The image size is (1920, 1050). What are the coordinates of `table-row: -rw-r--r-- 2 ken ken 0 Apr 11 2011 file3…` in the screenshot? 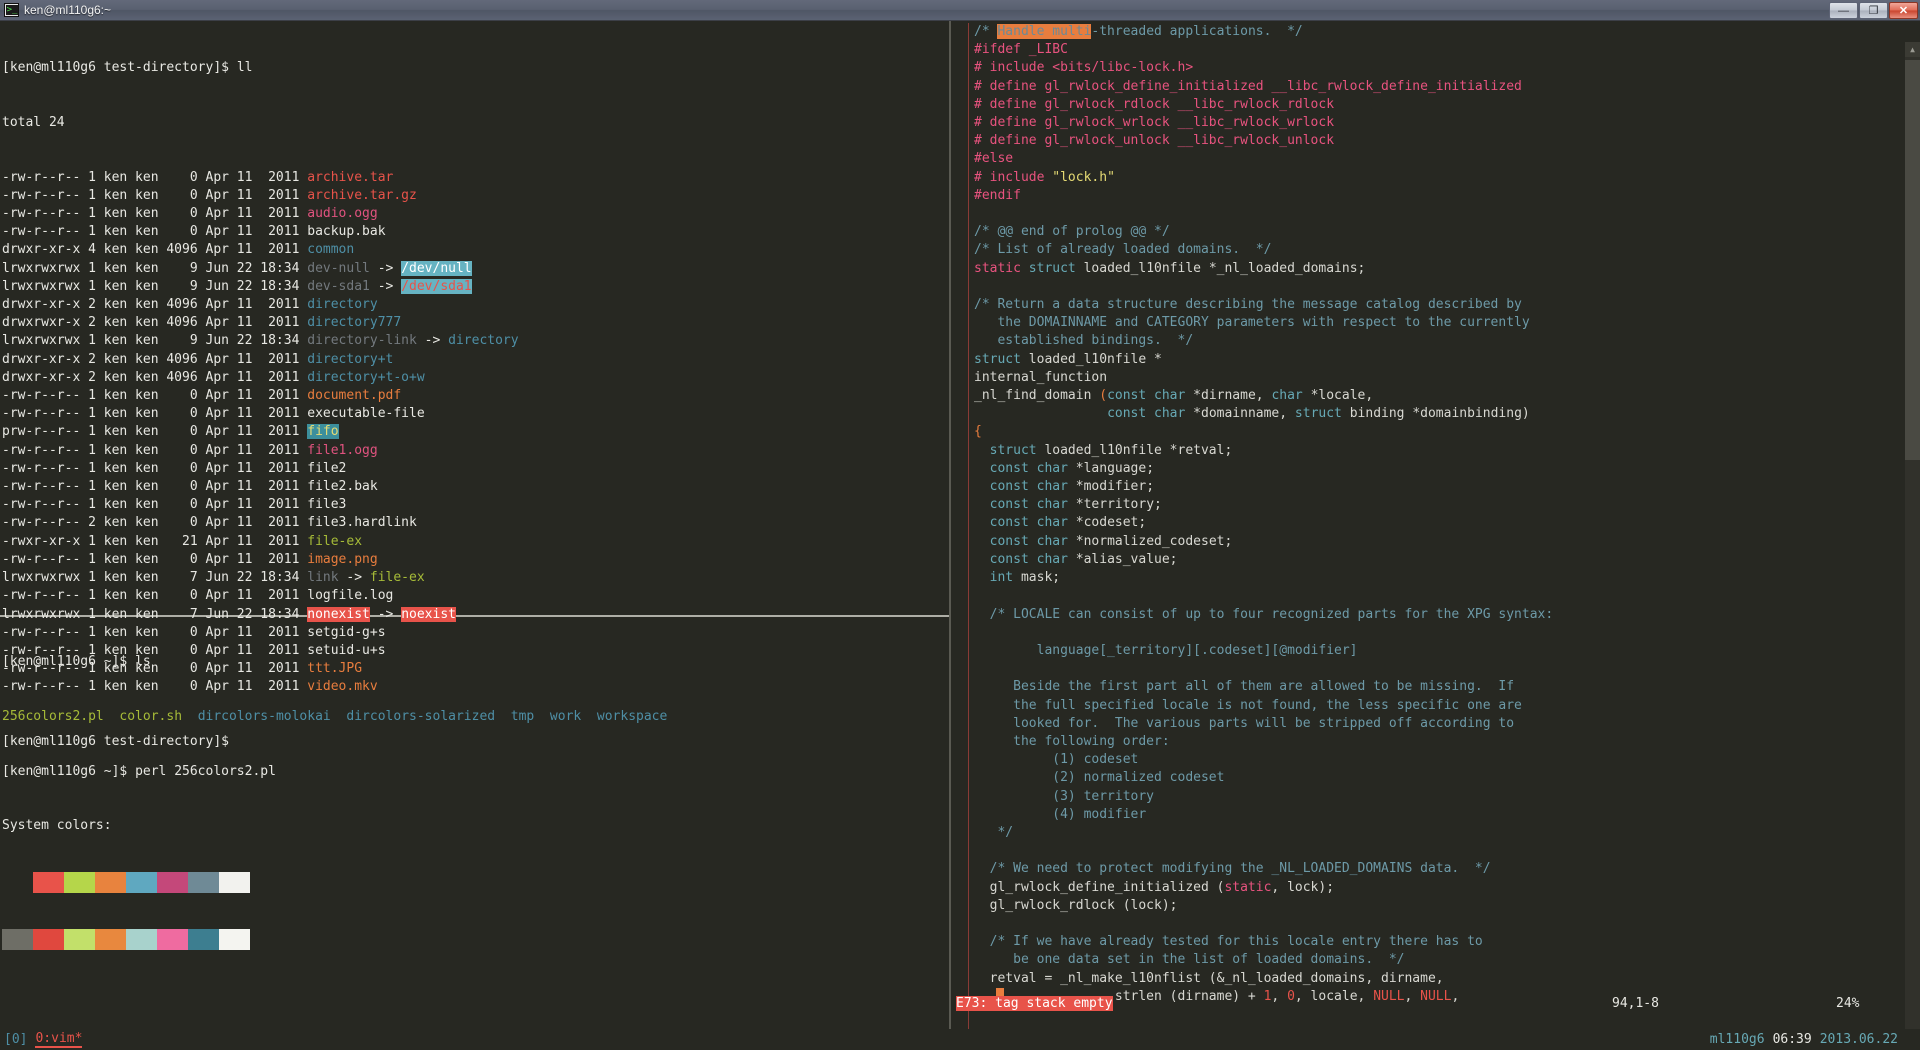 It's located at (477, 523).